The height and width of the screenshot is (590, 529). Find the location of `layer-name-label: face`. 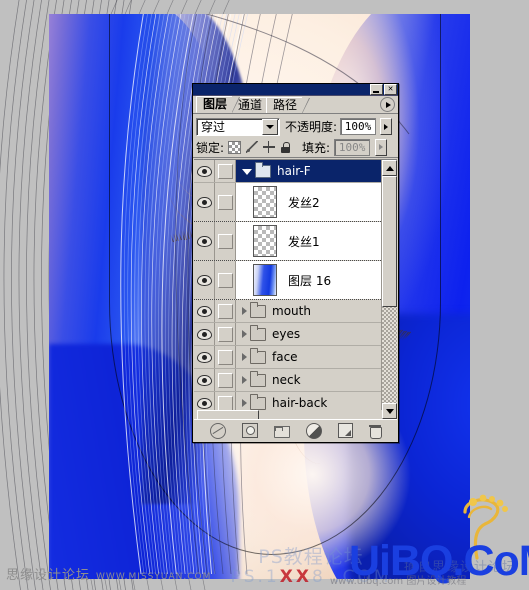

layer-name-label: face is located at coordinates (285, 357).